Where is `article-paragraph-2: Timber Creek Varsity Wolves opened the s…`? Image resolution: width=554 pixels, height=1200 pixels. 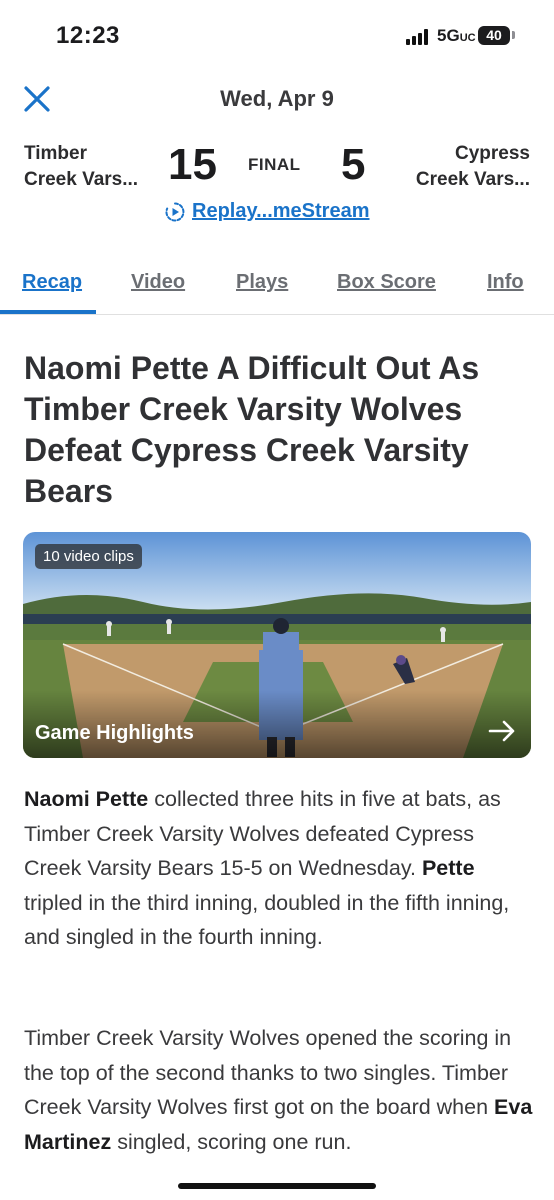
article-paragraph-2: Timber Creek Varsity Wolves opened the s… is located at coordinates (279, 1090).